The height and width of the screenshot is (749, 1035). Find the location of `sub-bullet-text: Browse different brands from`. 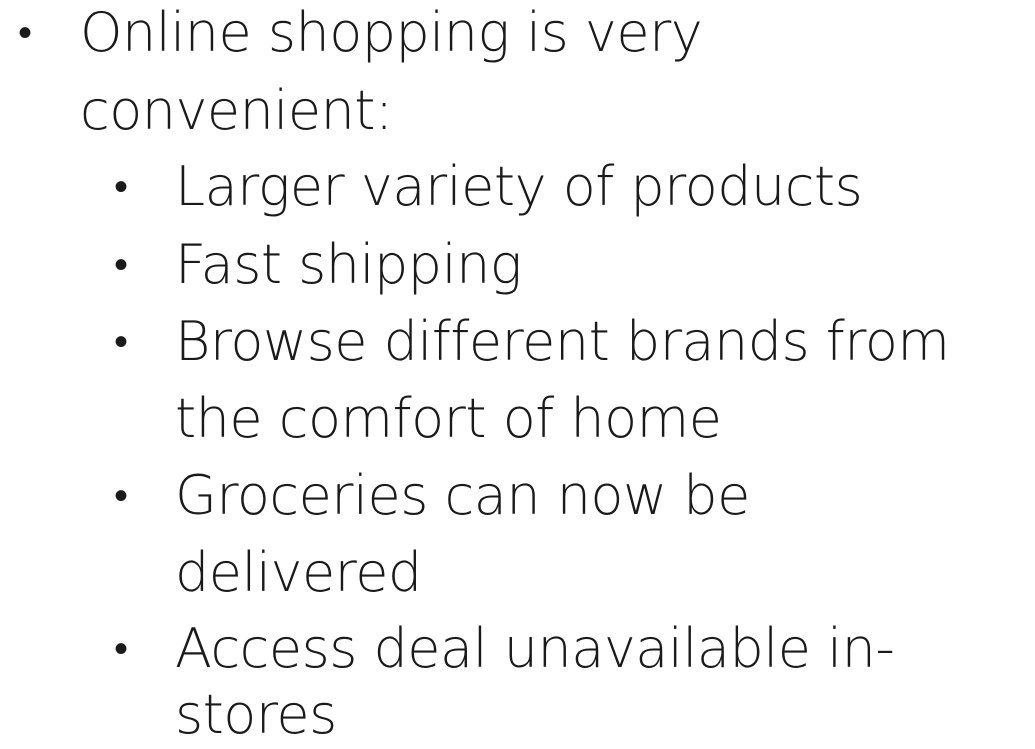

sub-bullet-text: Browse different brands from is located at coordinates (562, 341).